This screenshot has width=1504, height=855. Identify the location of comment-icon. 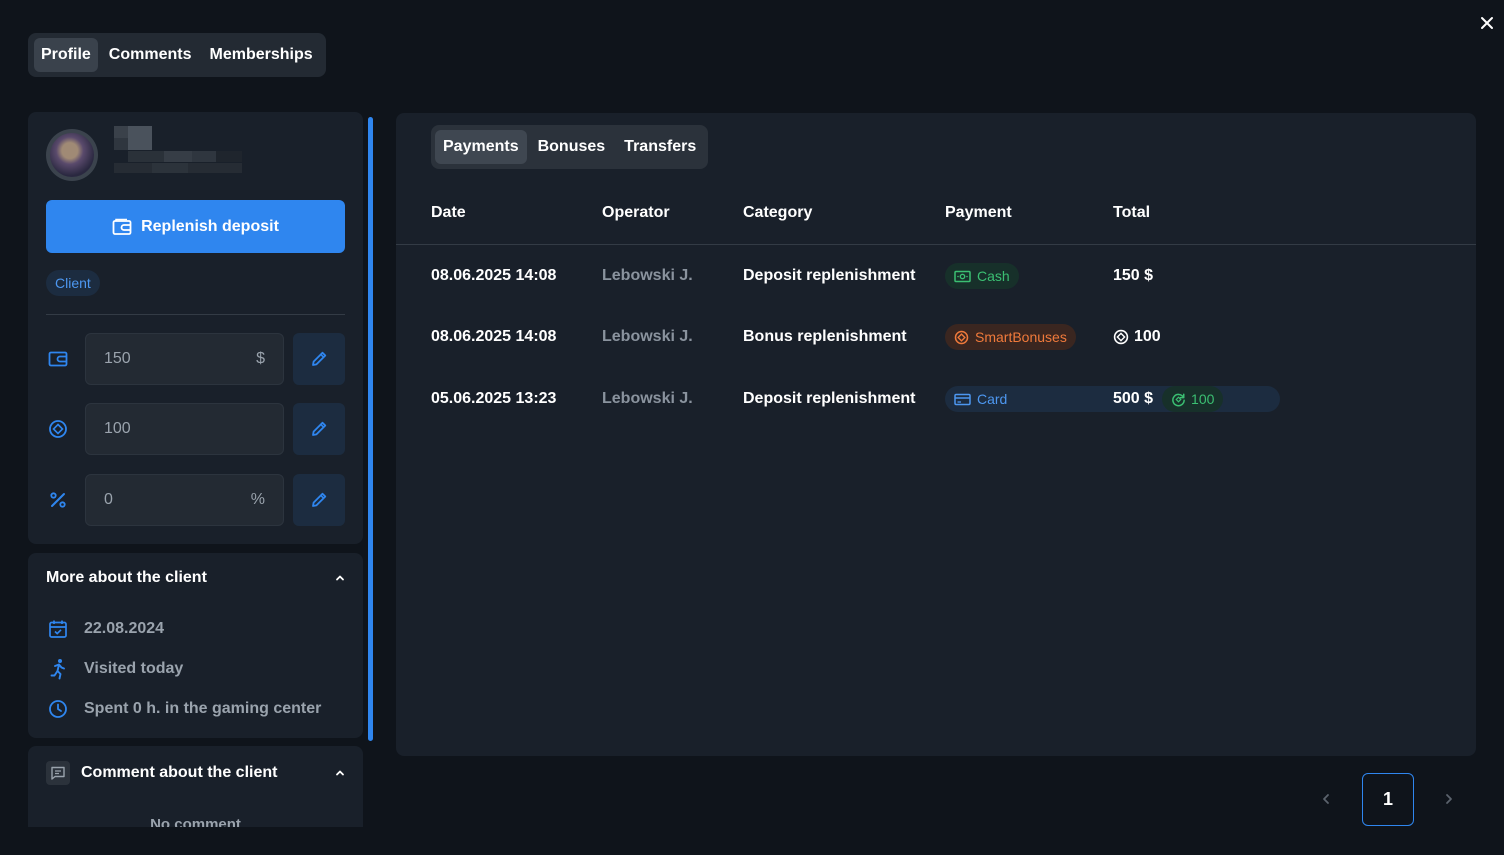
(58, 773).